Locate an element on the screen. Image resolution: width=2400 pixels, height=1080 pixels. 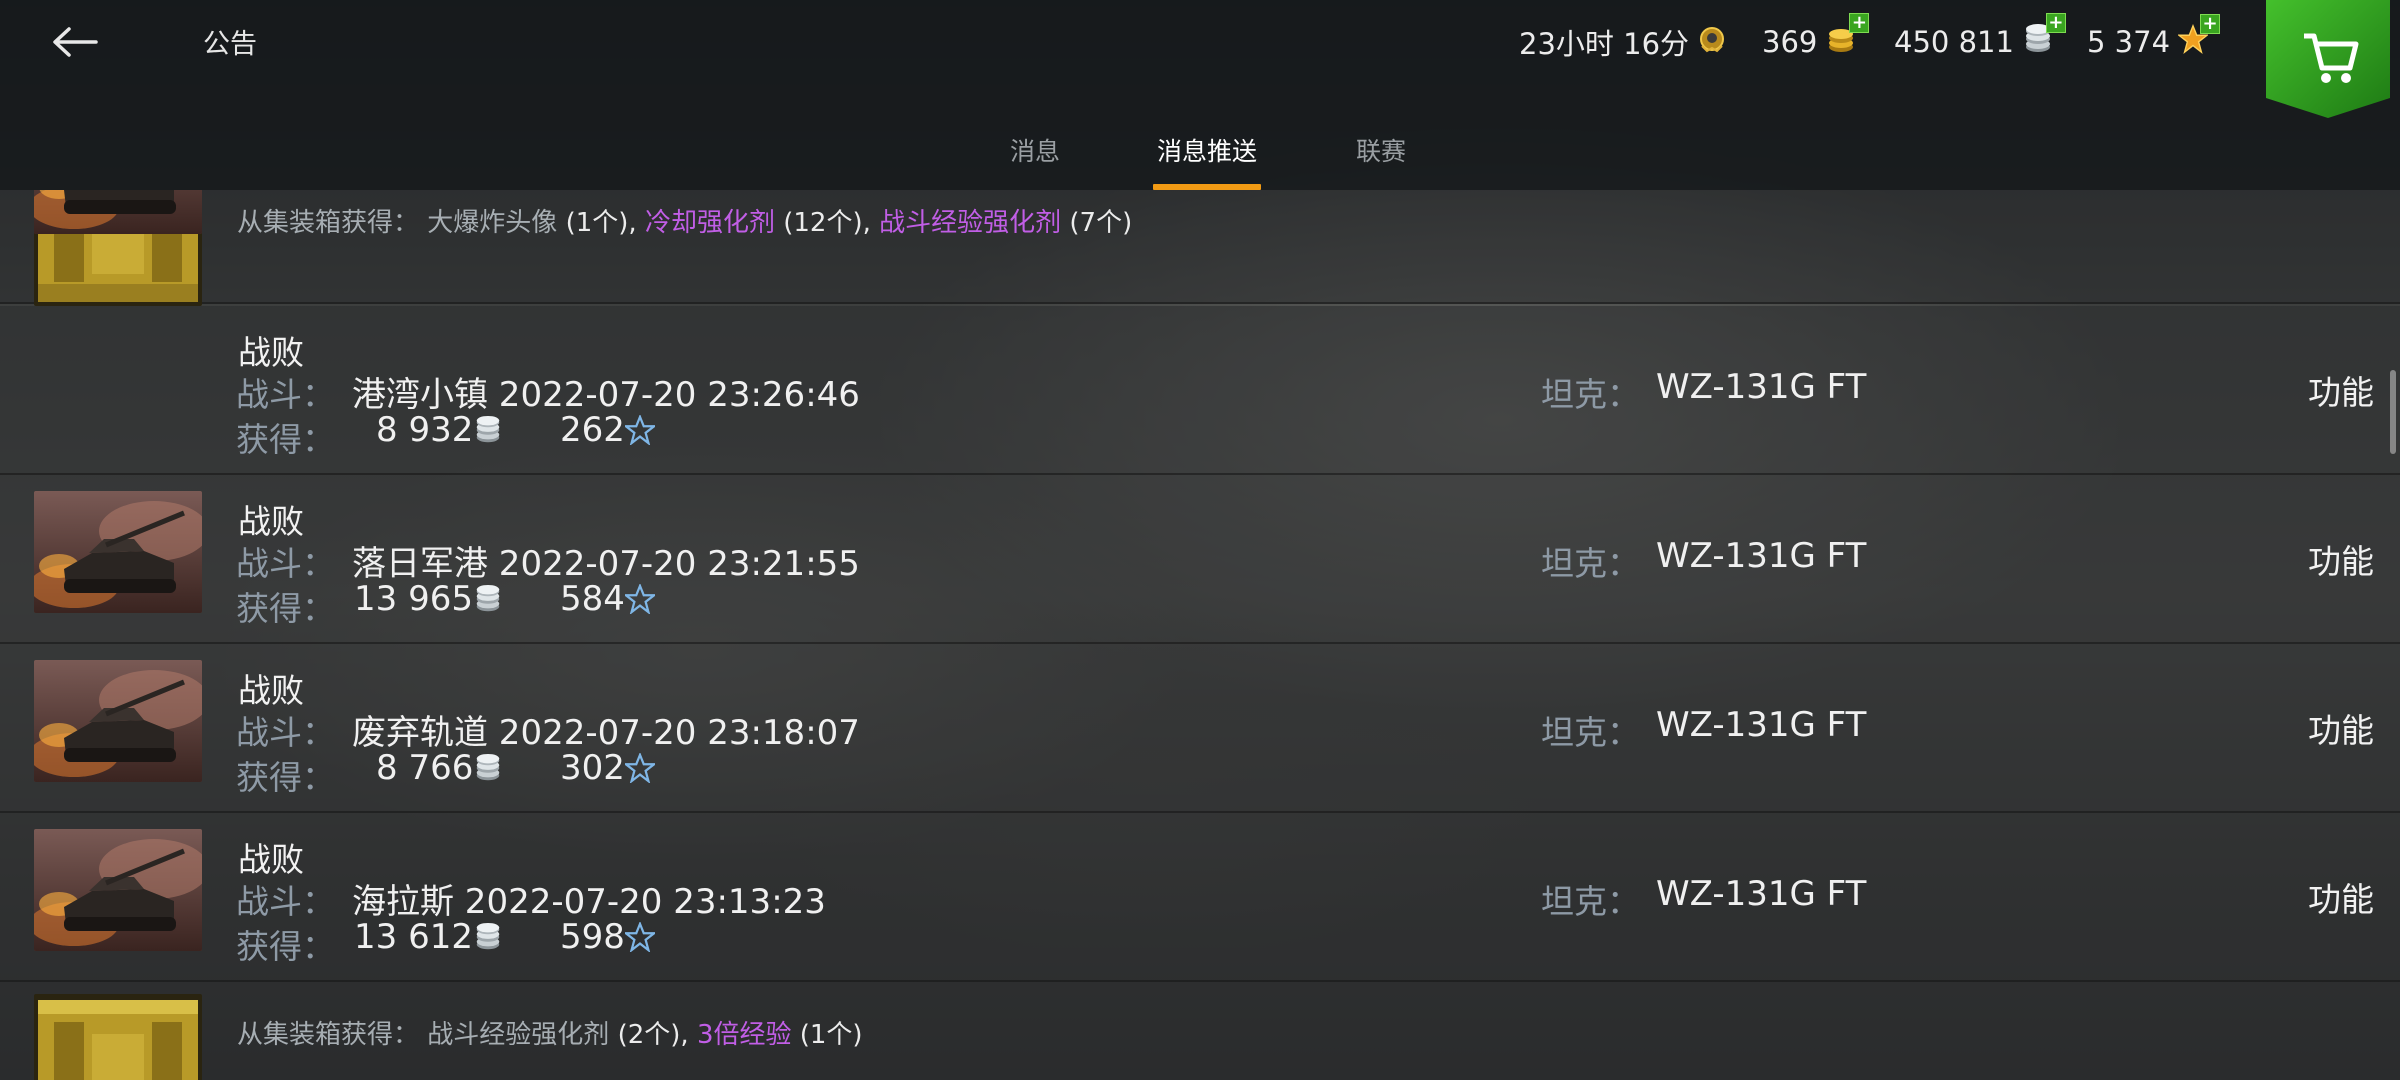
earned-xp: 262 is located at coordinates (607, 430).